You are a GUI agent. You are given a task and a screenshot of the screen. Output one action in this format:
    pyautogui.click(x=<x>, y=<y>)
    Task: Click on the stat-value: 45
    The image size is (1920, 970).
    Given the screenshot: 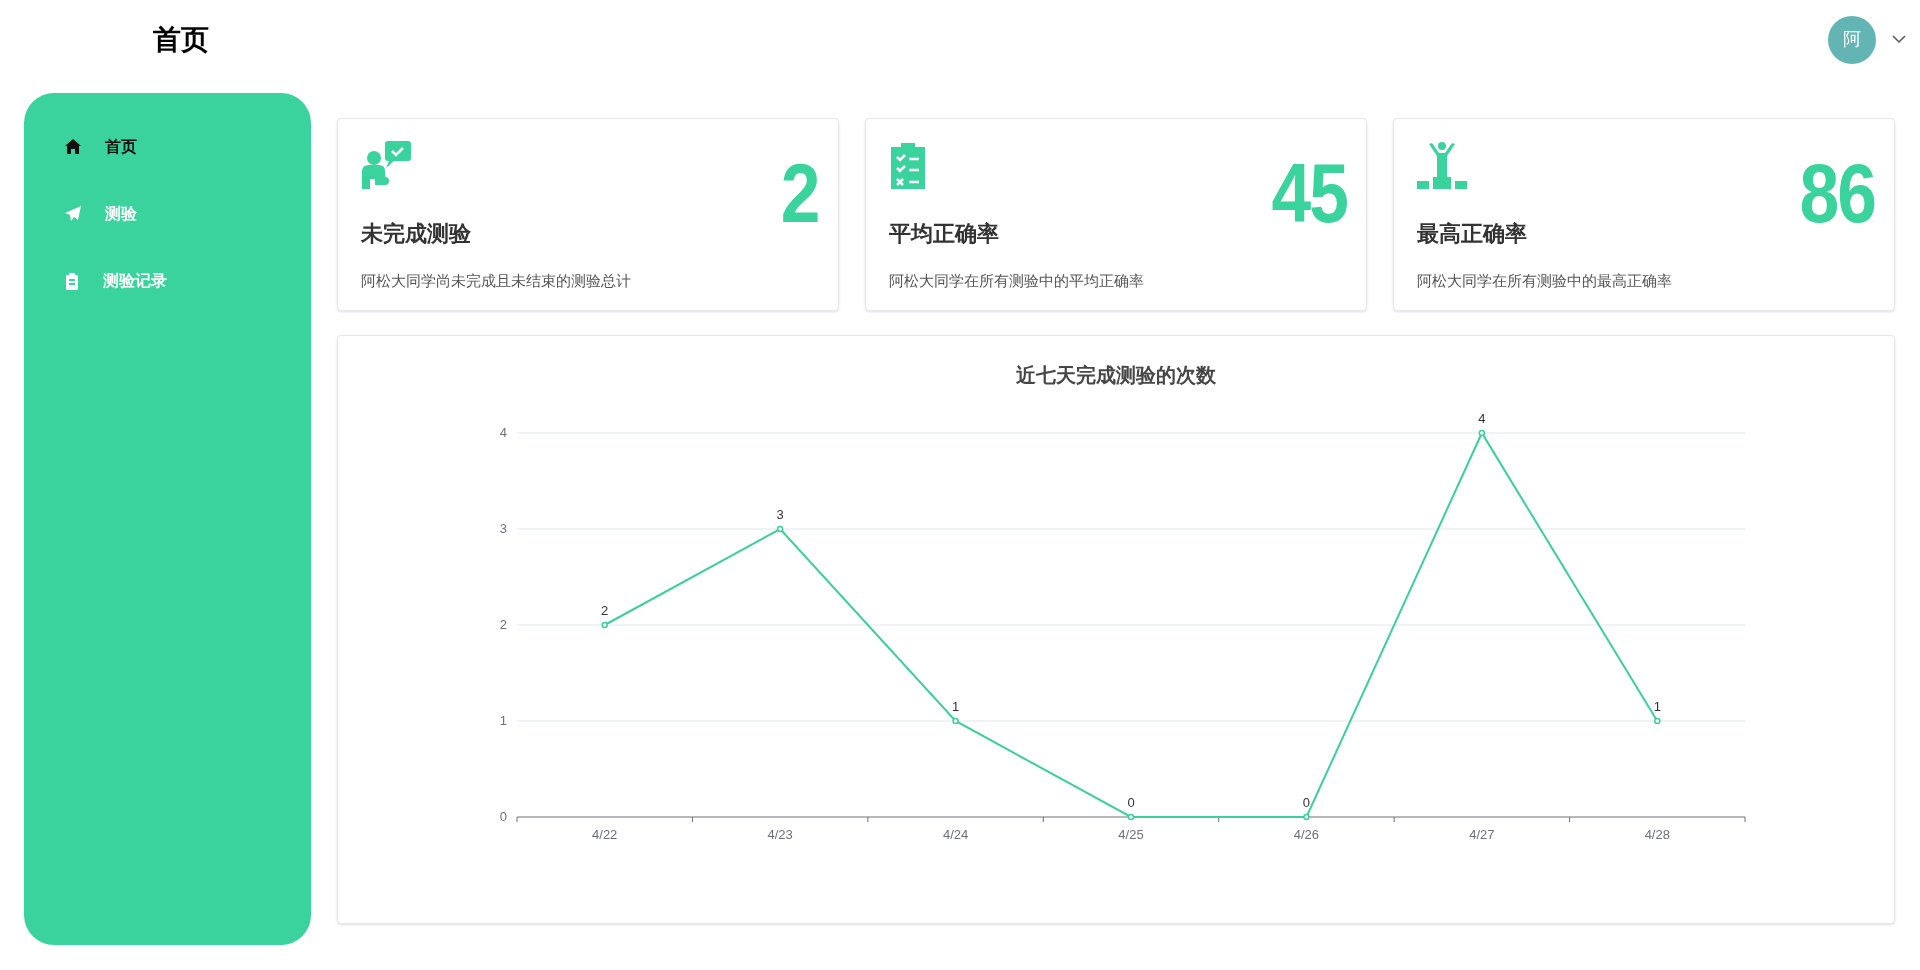 What is the action you would take?
    pyautogui.click(x=1309, y=193)
    